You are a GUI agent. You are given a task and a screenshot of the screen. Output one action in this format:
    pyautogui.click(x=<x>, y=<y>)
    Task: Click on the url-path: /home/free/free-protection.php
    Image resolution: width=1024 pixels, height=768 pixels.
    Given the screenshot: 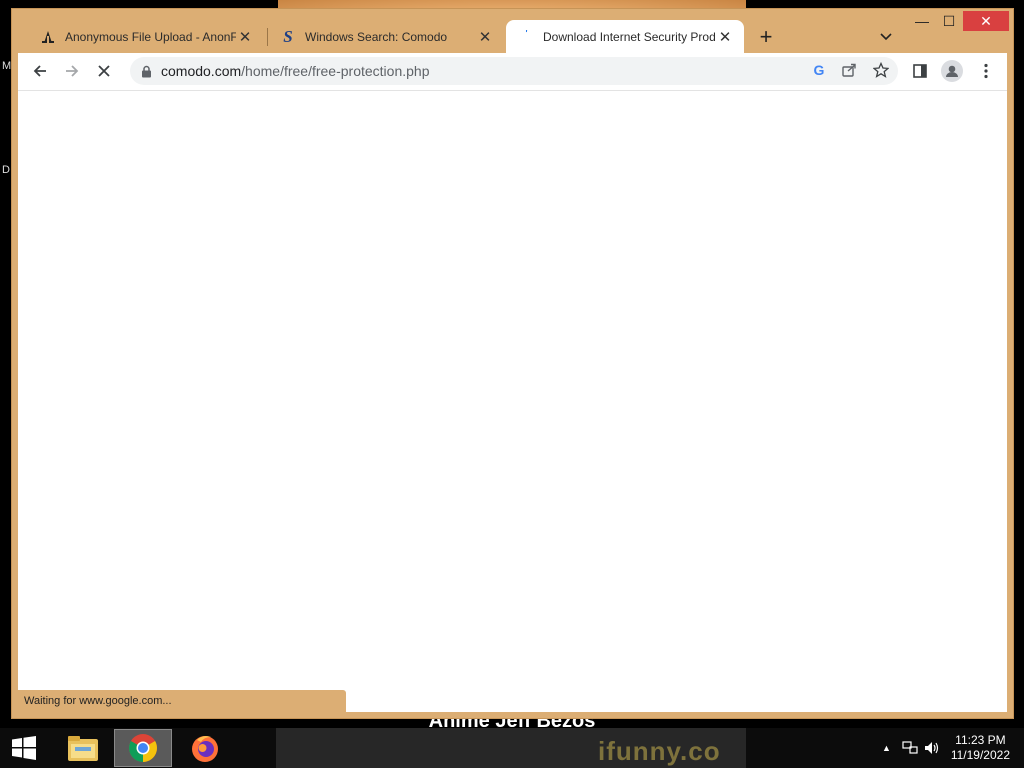 What is the action you would take?
    pyautogui.click(x=335, y=71)
    